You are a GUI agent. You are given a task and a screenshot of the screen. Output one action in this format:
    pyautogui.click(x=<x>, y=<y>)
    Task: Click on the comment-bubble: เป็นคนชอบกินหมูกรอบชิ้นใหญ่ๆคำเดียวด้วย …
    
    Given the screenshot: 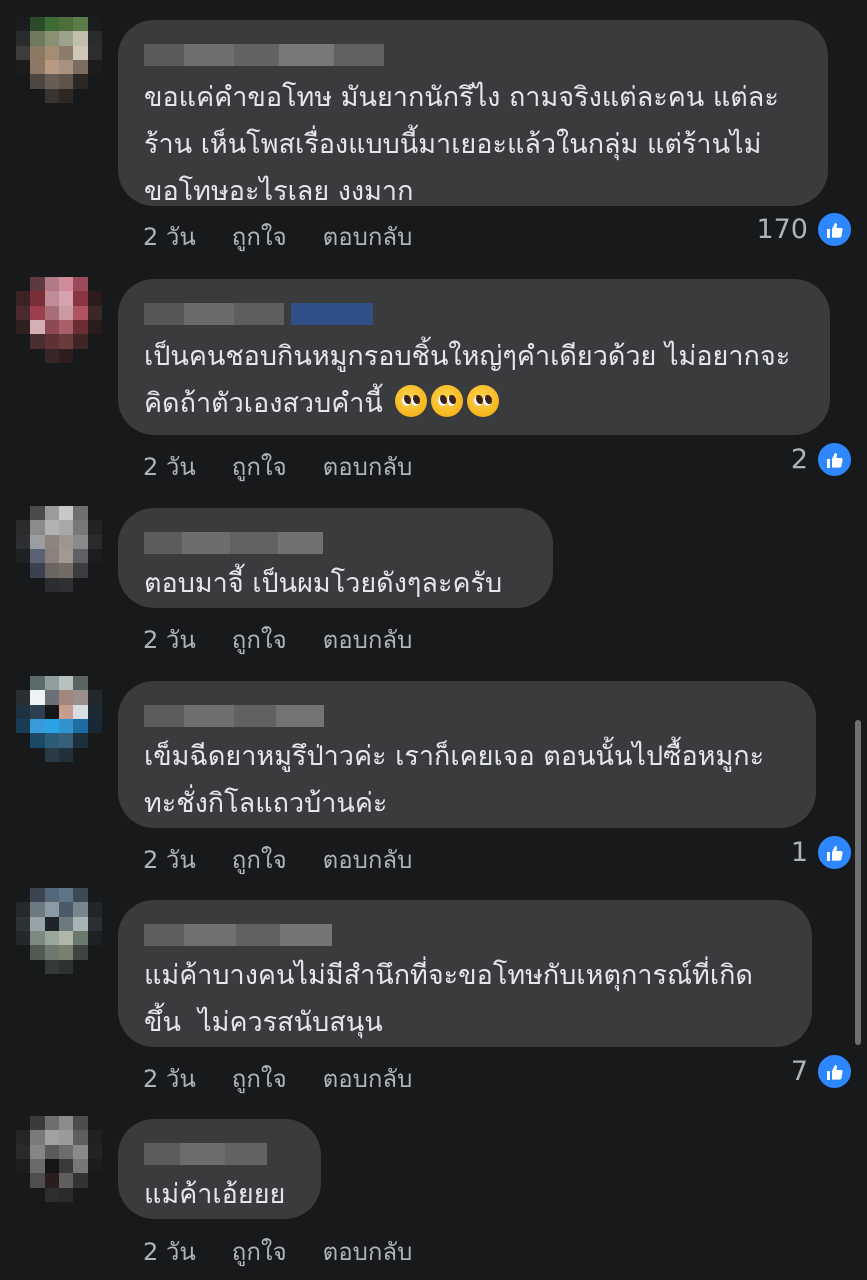 What is the action you would take?
    pyautogui.click(x=474, y=357)
    